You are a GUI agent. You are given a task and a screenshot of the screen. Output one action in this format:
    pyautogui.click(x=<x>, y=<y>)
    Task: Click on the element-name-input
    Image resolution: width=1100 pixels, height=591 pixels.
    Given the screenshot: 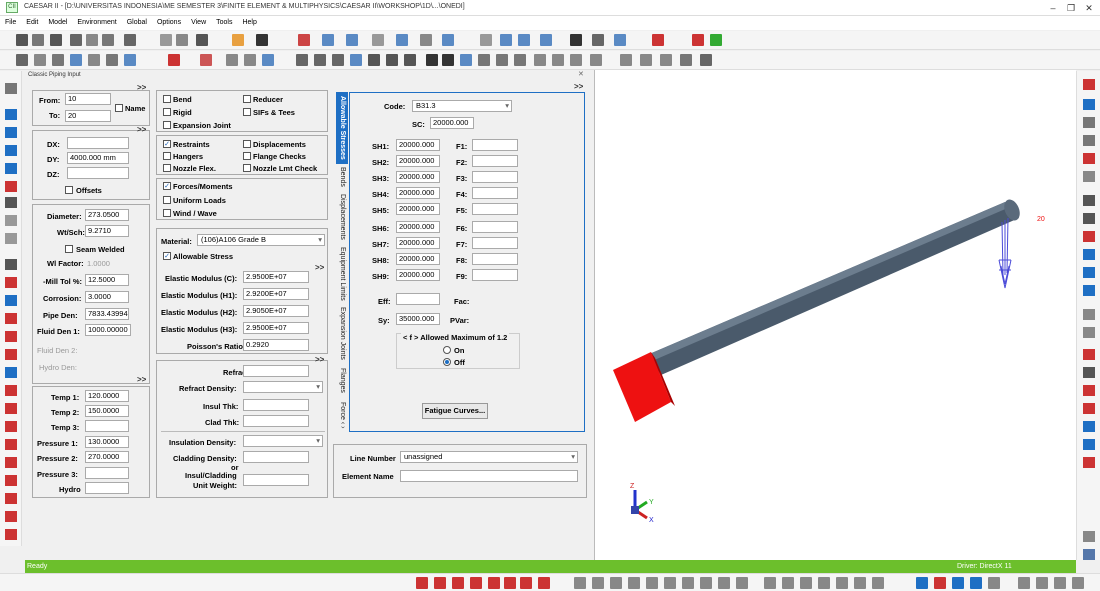 What is the action you would take?
    pyautogui.click(x=489, y=476)
    